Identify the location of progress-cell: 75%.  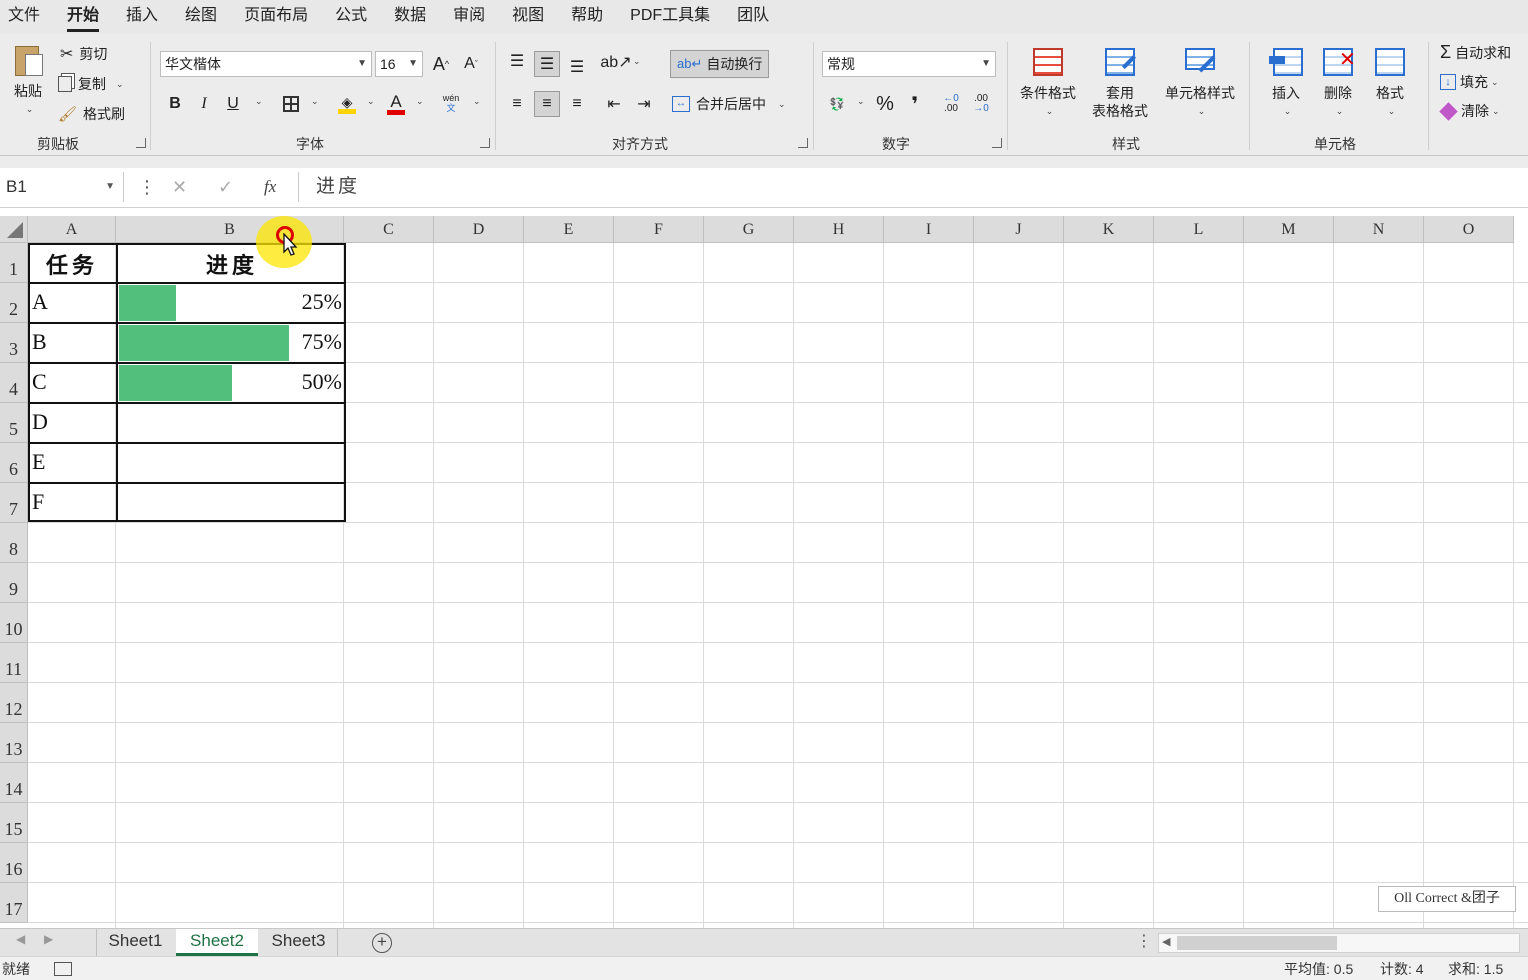
(322, 342).